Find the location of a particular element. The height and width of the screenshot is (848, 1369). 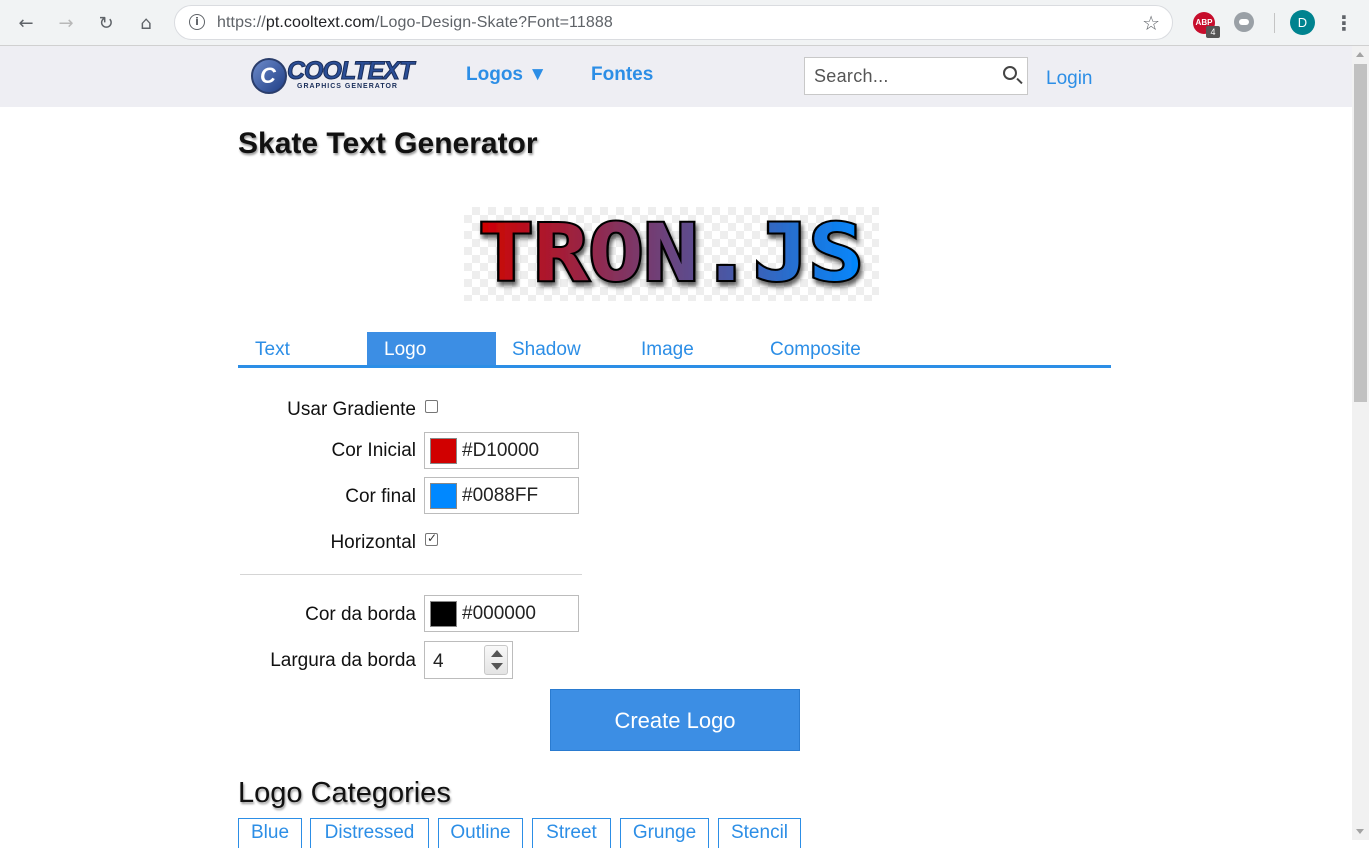

start-color-picker: #D10000 is located at coordinates (501, 450).